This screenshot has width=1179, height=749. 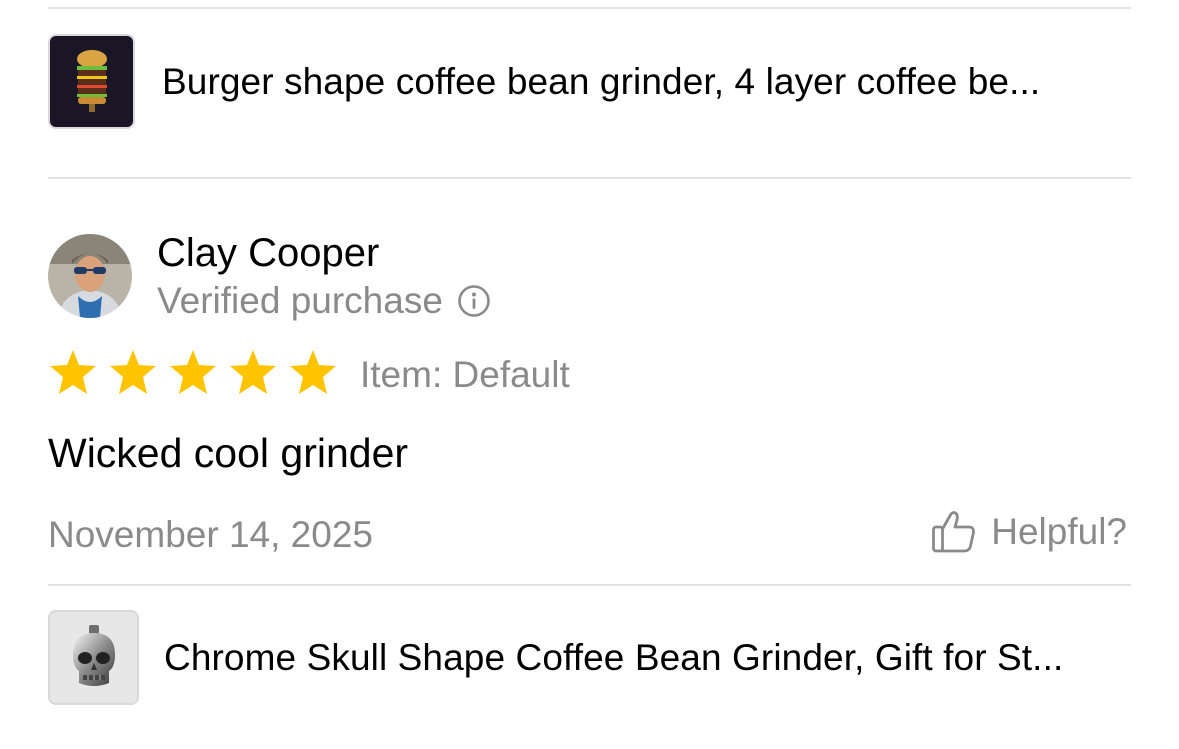 I want to click on item-variant: Item: Default, so click(x=465, y=374).